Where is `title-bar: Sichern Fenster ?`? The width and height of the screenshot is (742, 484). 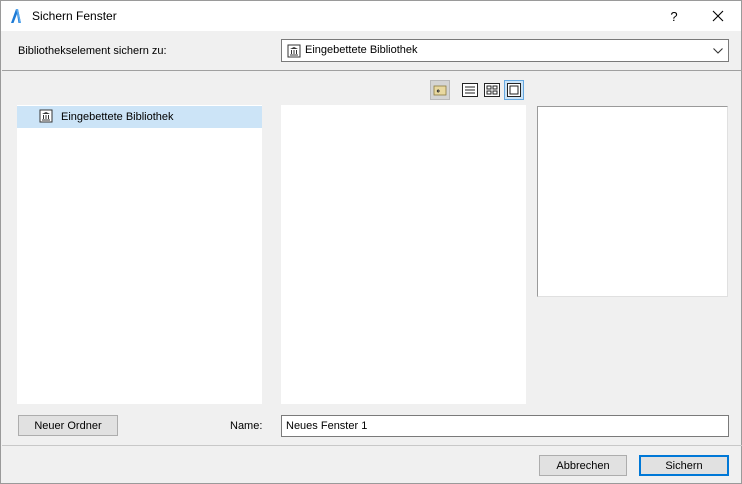
title-bar: Sichern Fenster ? is located at coordinates (371, 16).